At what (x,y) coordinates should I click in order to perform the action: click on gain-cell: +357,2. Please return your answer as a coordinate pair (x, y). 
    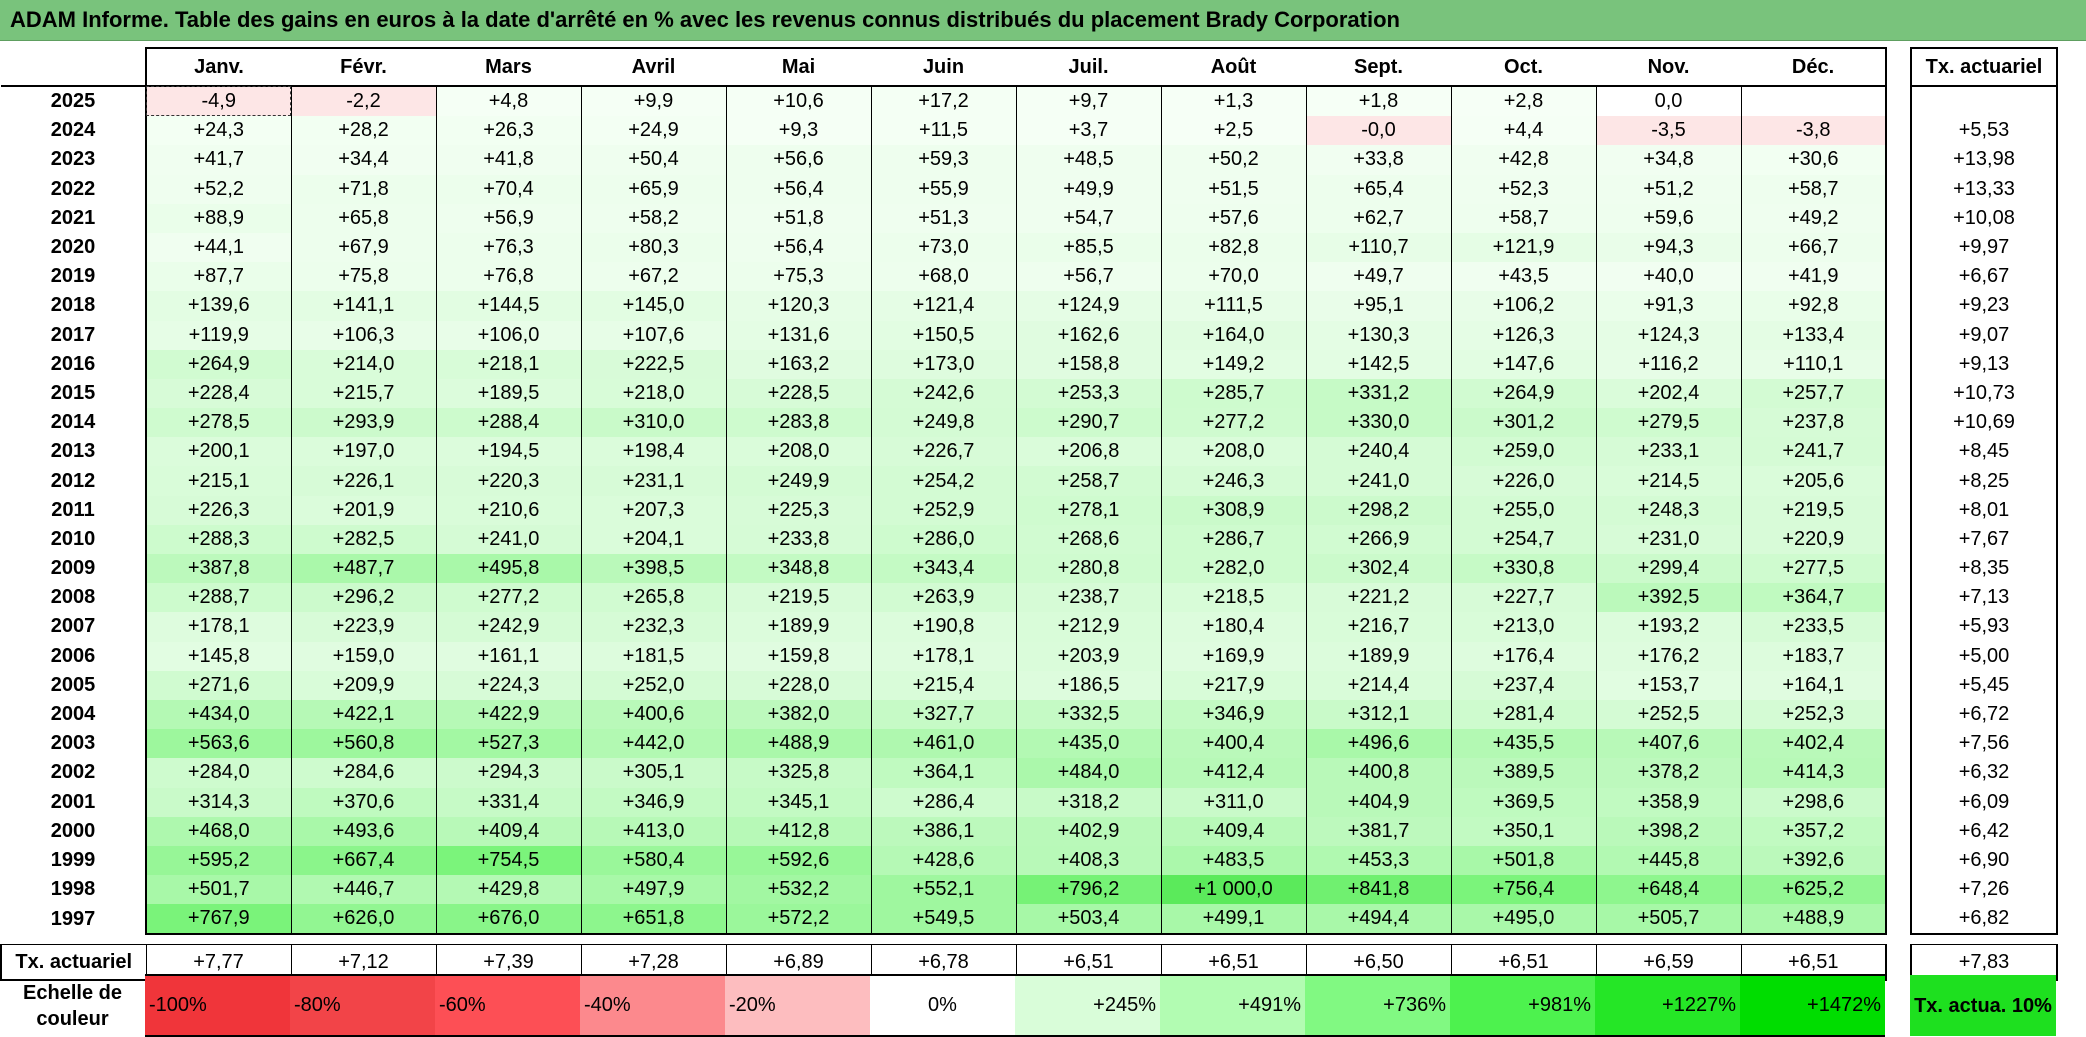
    Looking at the image, I should click on (1813, 831).